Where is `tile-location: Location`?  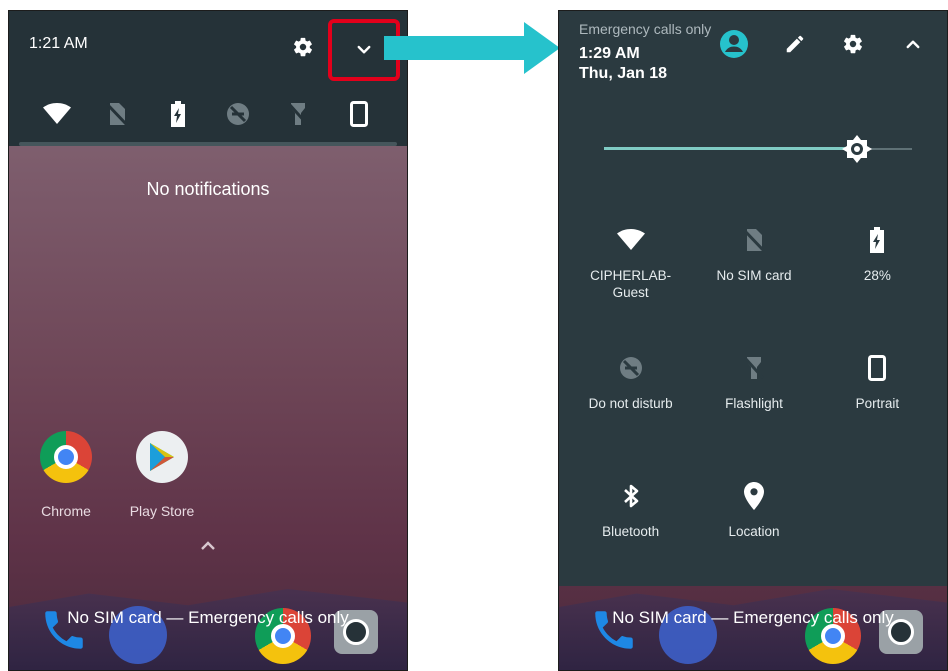 tile-location: Location is located at coordinates (753, 525).